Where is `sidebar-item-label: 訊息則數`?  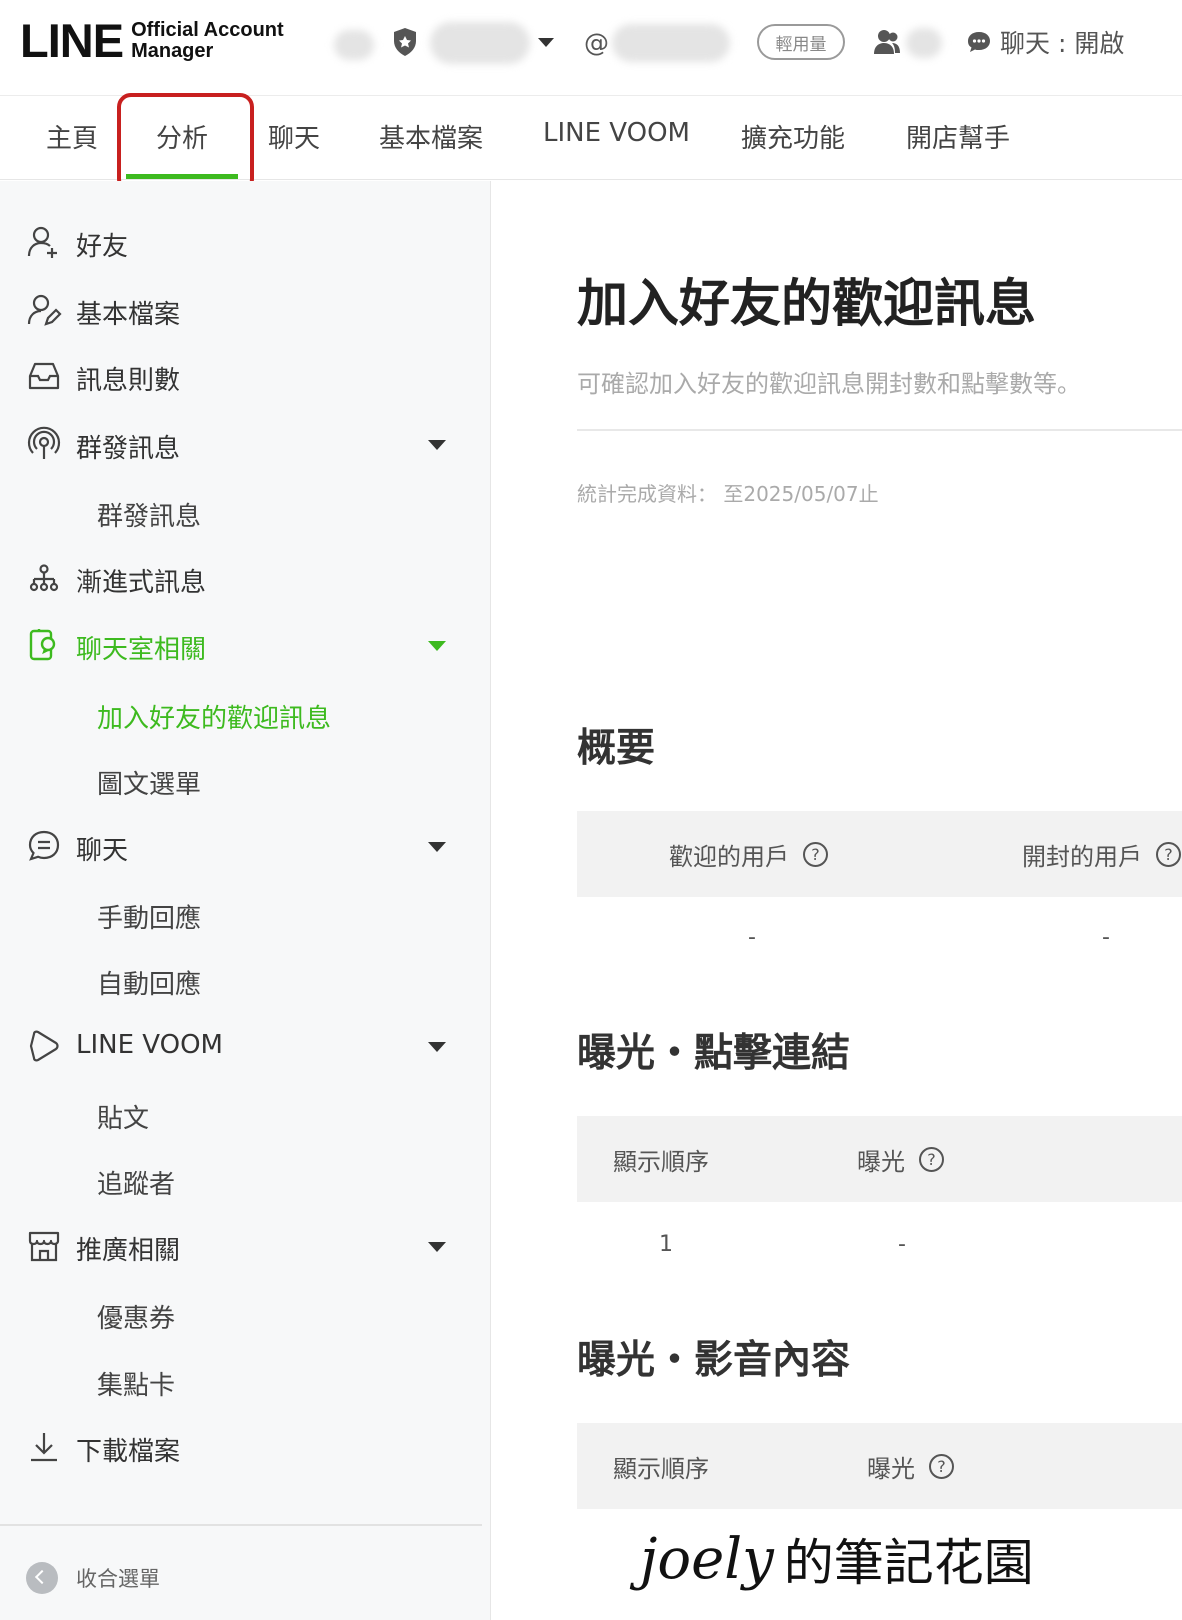 sidebar-item-label: 訊息則數 is located at coordinates (128, 381).